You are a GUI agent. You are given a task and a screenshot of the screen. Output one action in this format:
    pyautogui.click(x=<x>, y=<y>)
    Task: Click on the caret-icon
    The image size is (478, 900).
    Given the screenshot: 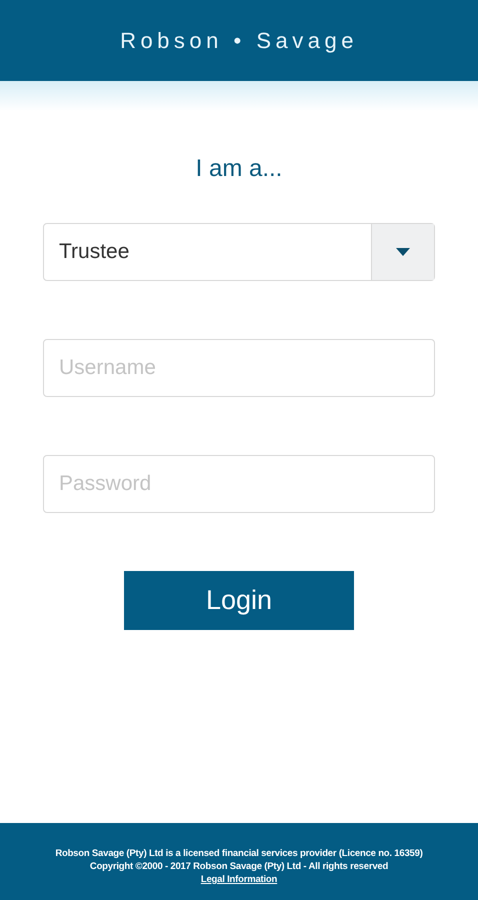 What is the action you would take?
    pyautogui.click(x=403, y=252)
    